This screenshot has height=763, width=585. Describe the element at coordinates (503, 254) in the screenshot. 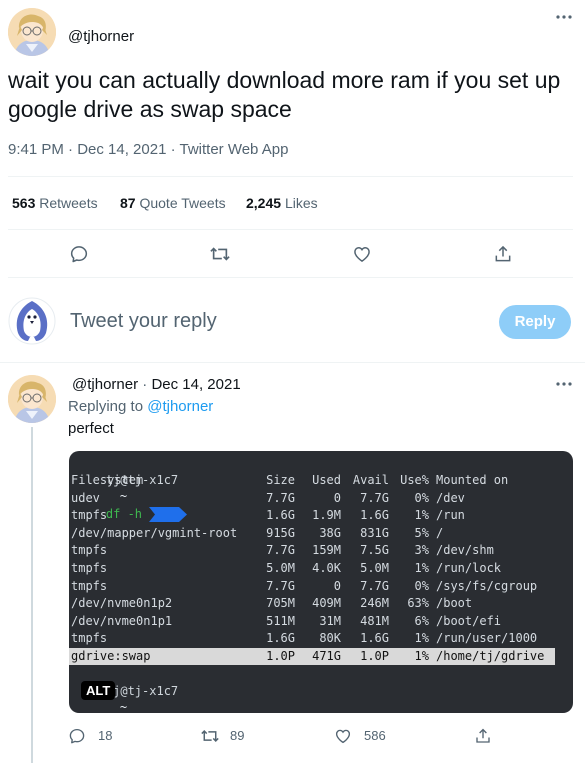

I see `share-icon` at that location.